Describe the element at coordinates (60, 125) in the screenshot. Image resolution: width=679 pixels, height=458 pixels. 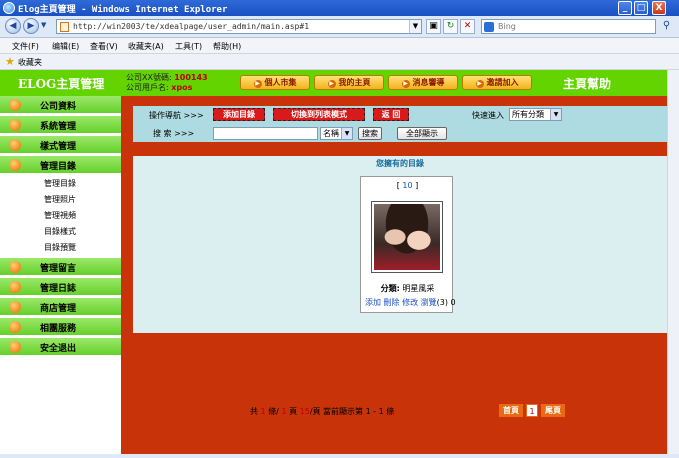
I see `sidebar-item-system: 系統管理` at that location.